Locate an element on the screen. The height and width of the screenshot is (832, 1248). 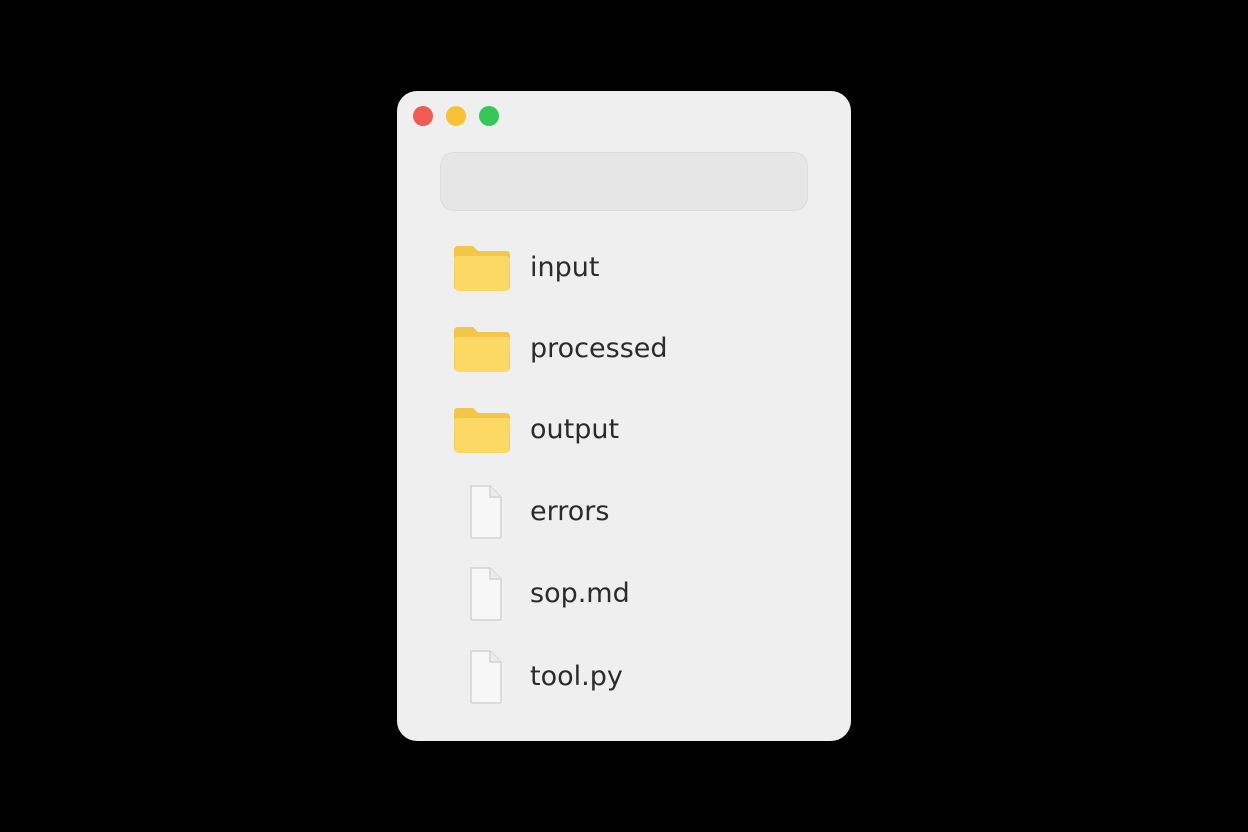
file-name-label: tool.py is located at coordinates (576, 676).